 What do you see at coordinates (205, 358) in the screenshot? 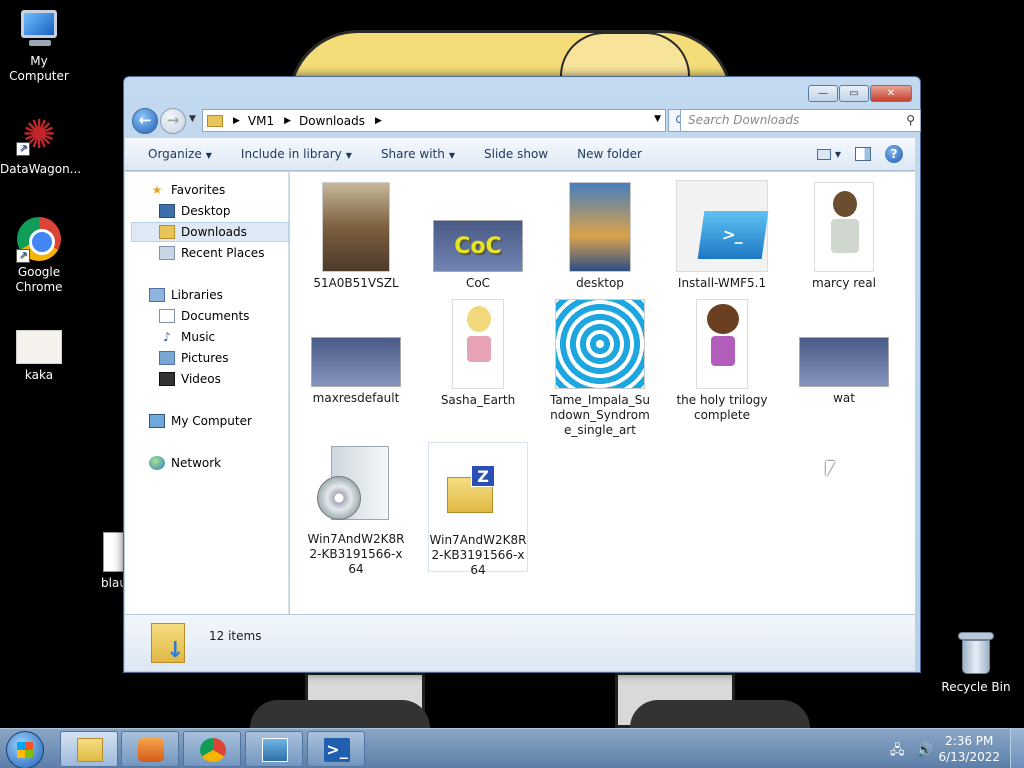
I see `nav-label: Pictures` at bounding box center [205, 358].